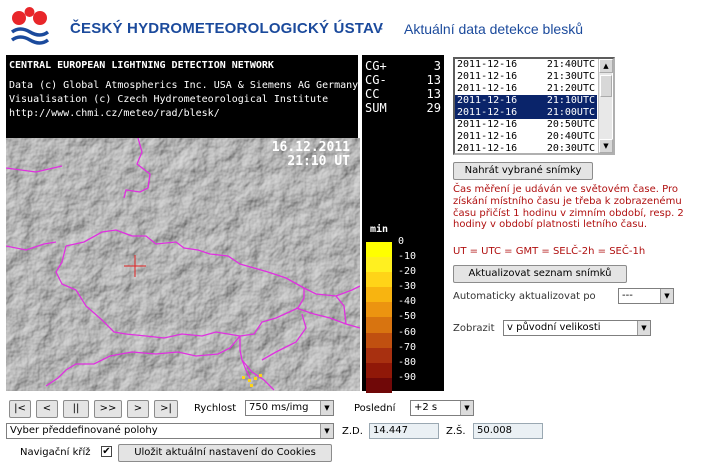 This screenshot has height=462, width=707. I want to click on legend-label: 0, so click(401, 241).